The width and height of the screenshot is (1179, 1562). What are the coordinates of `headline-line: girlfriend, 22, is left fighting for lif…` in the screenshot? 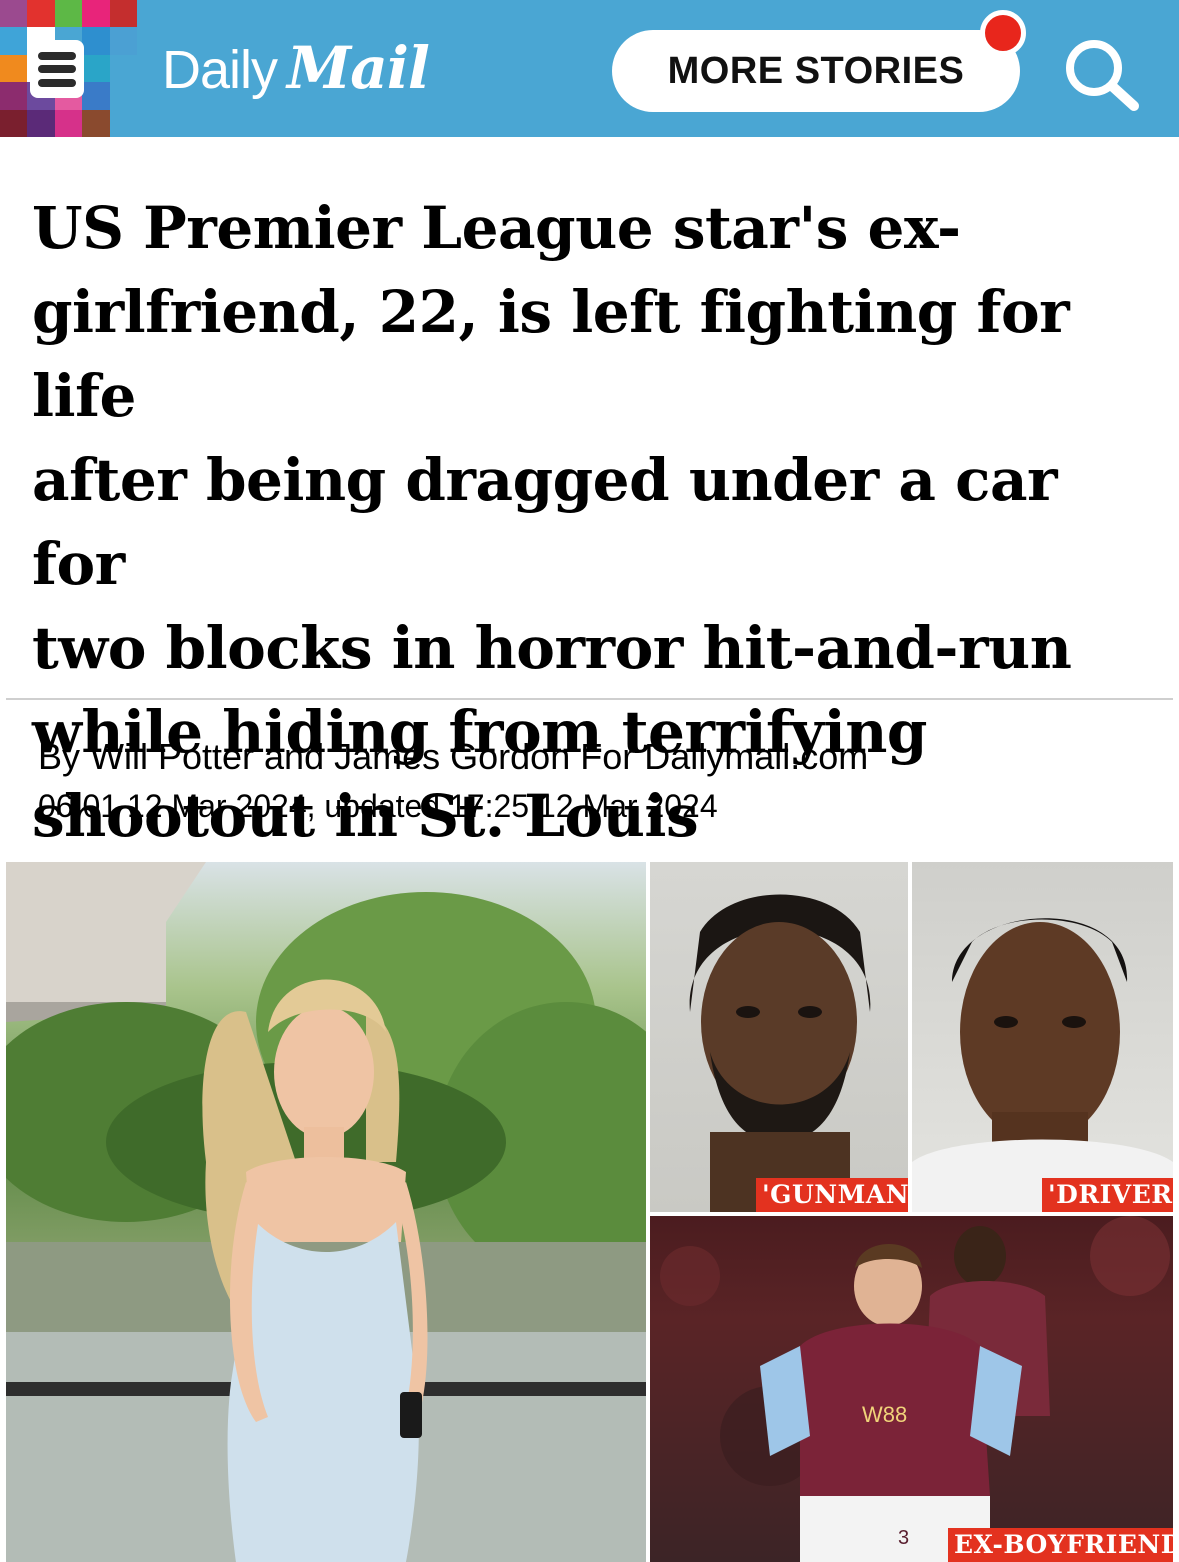 It's located at (551, 354).